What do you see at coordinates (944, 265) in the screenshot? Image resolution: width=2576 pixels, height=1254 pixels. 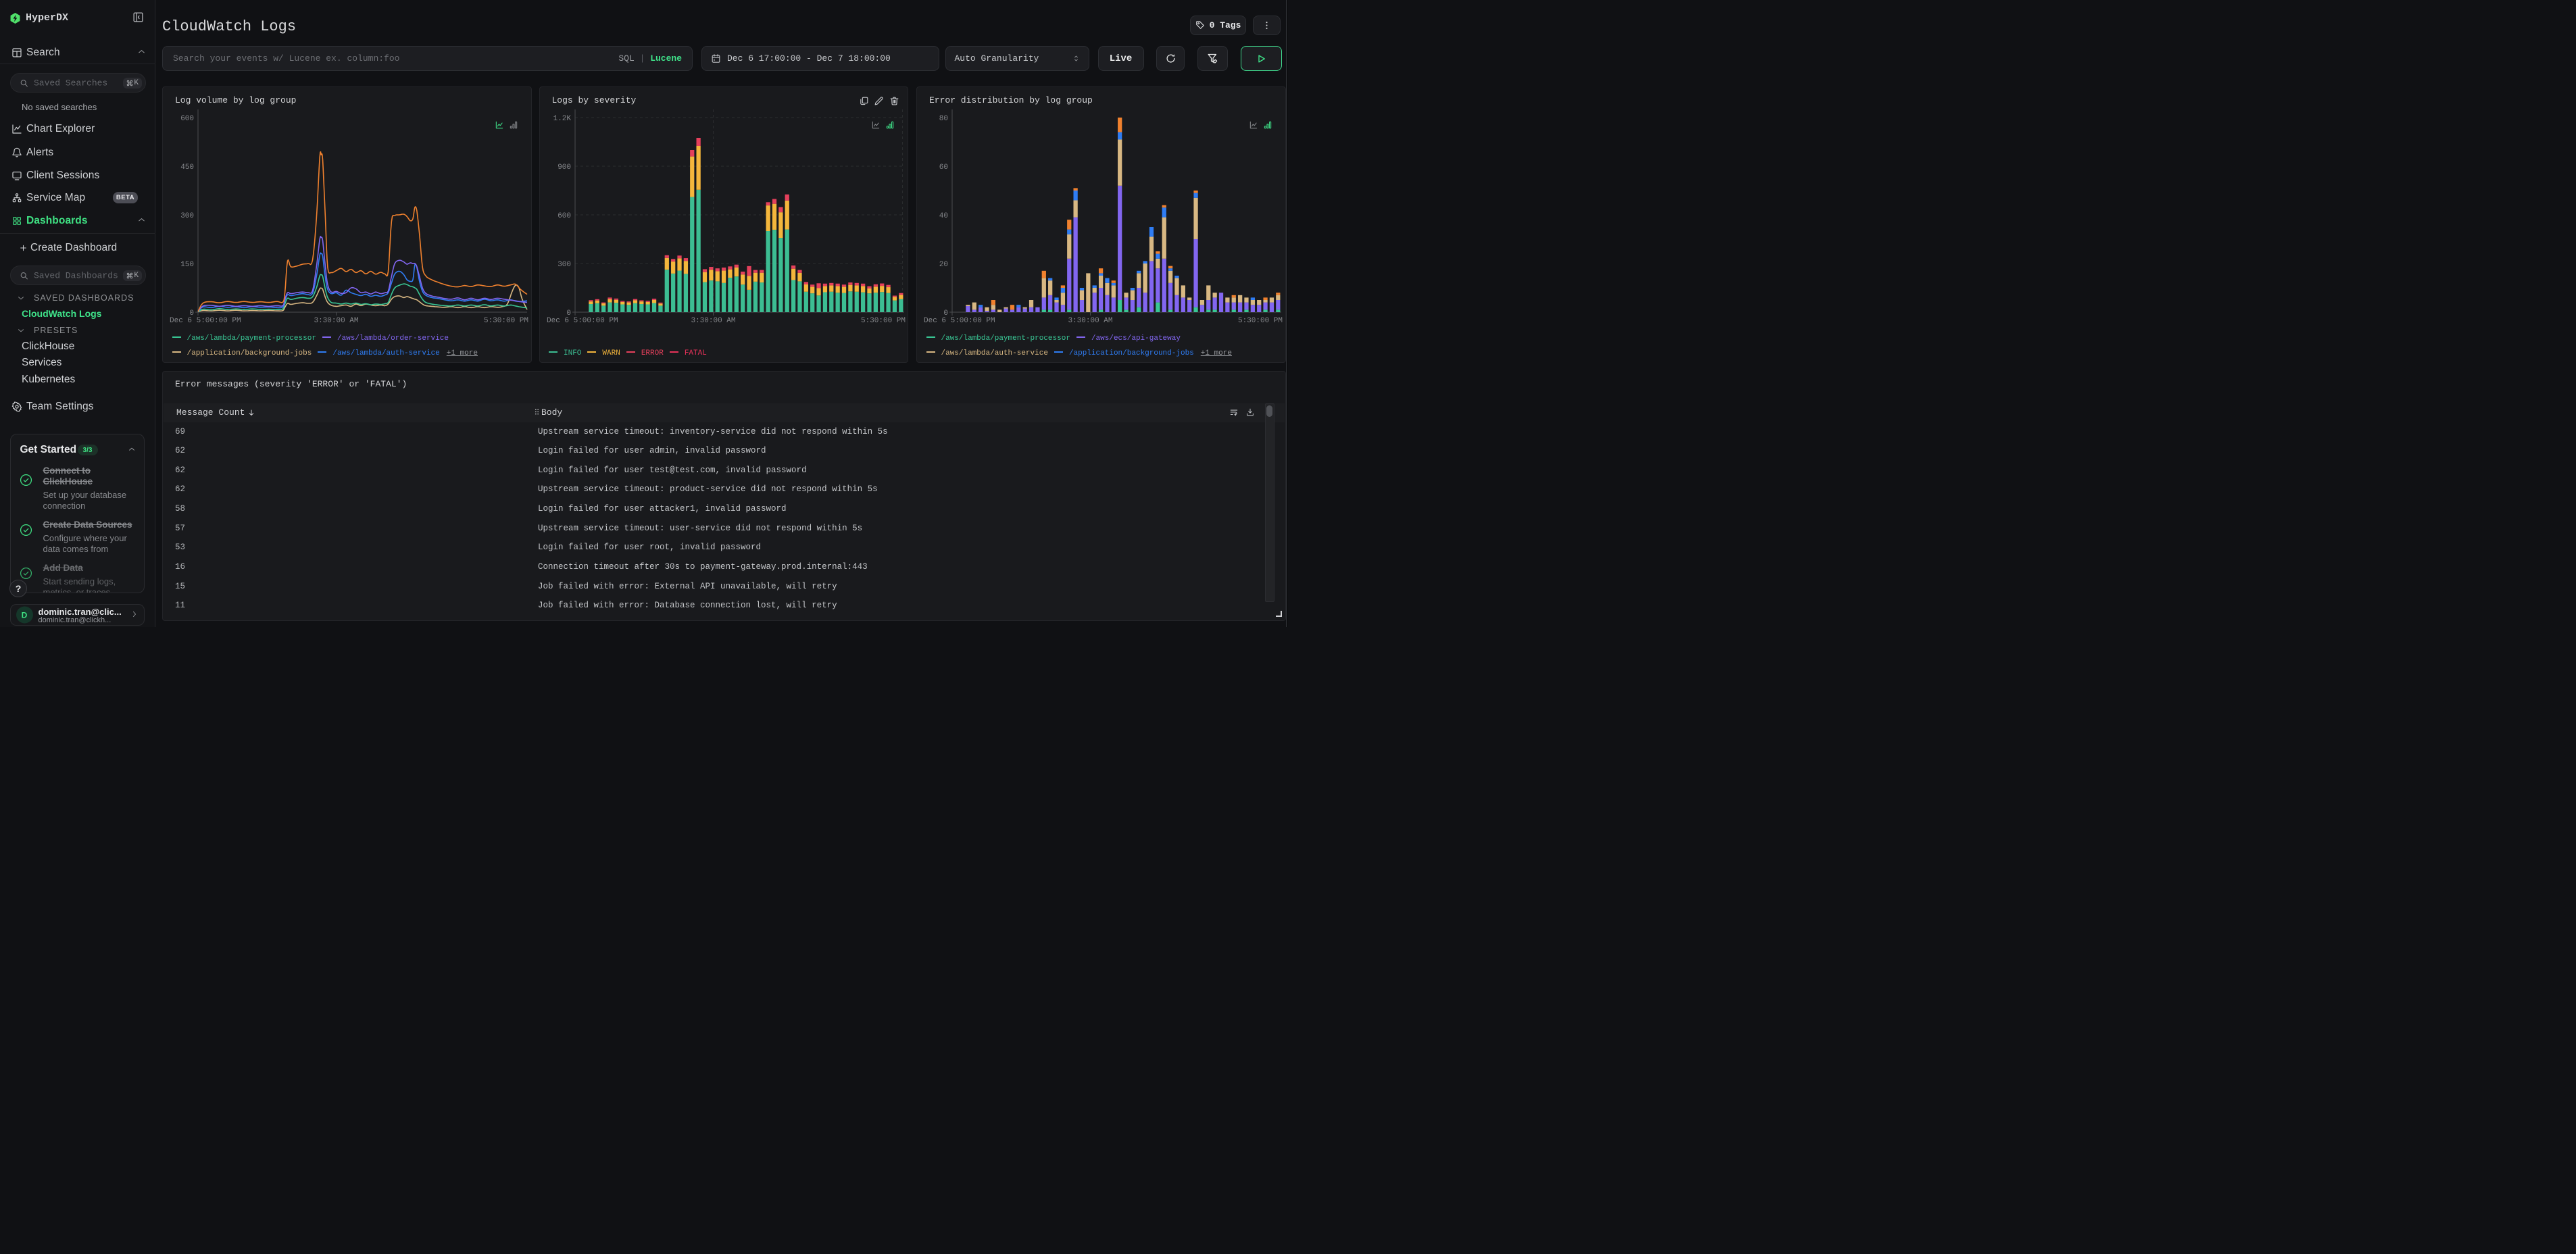 I see `svg-text: 20` at bounding box center [944, 265].